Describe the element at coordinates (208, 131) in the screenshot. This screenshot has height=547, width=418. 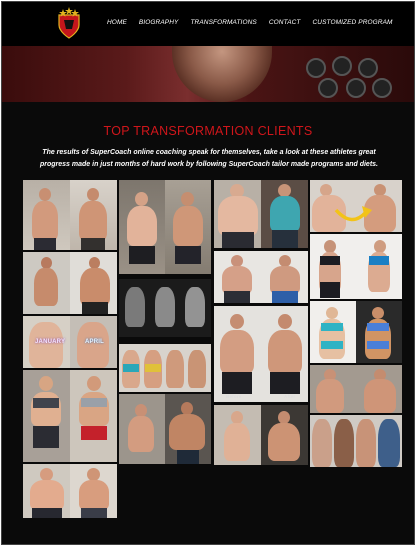
I see `section-title: TOP TRANSFORMATION CLIENTS` at that location.